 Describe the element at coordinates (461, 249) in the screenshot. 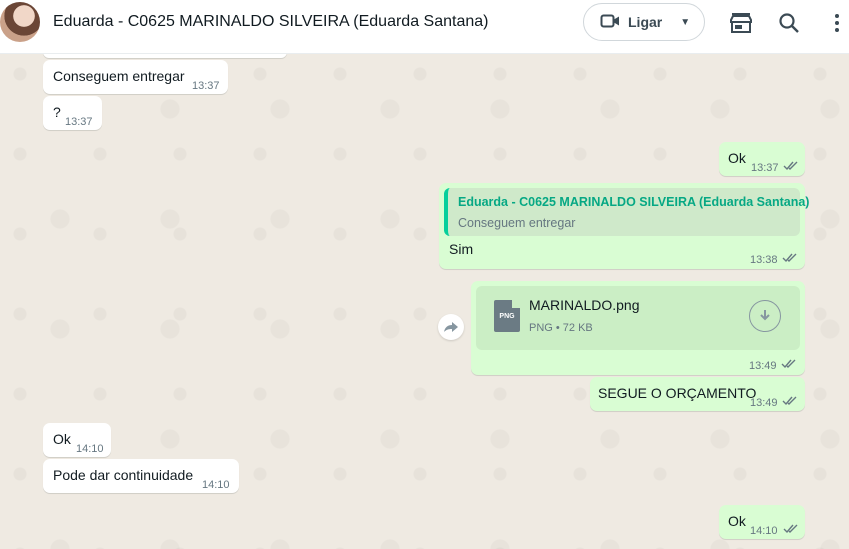

I see `message-text: Sim` at that location.